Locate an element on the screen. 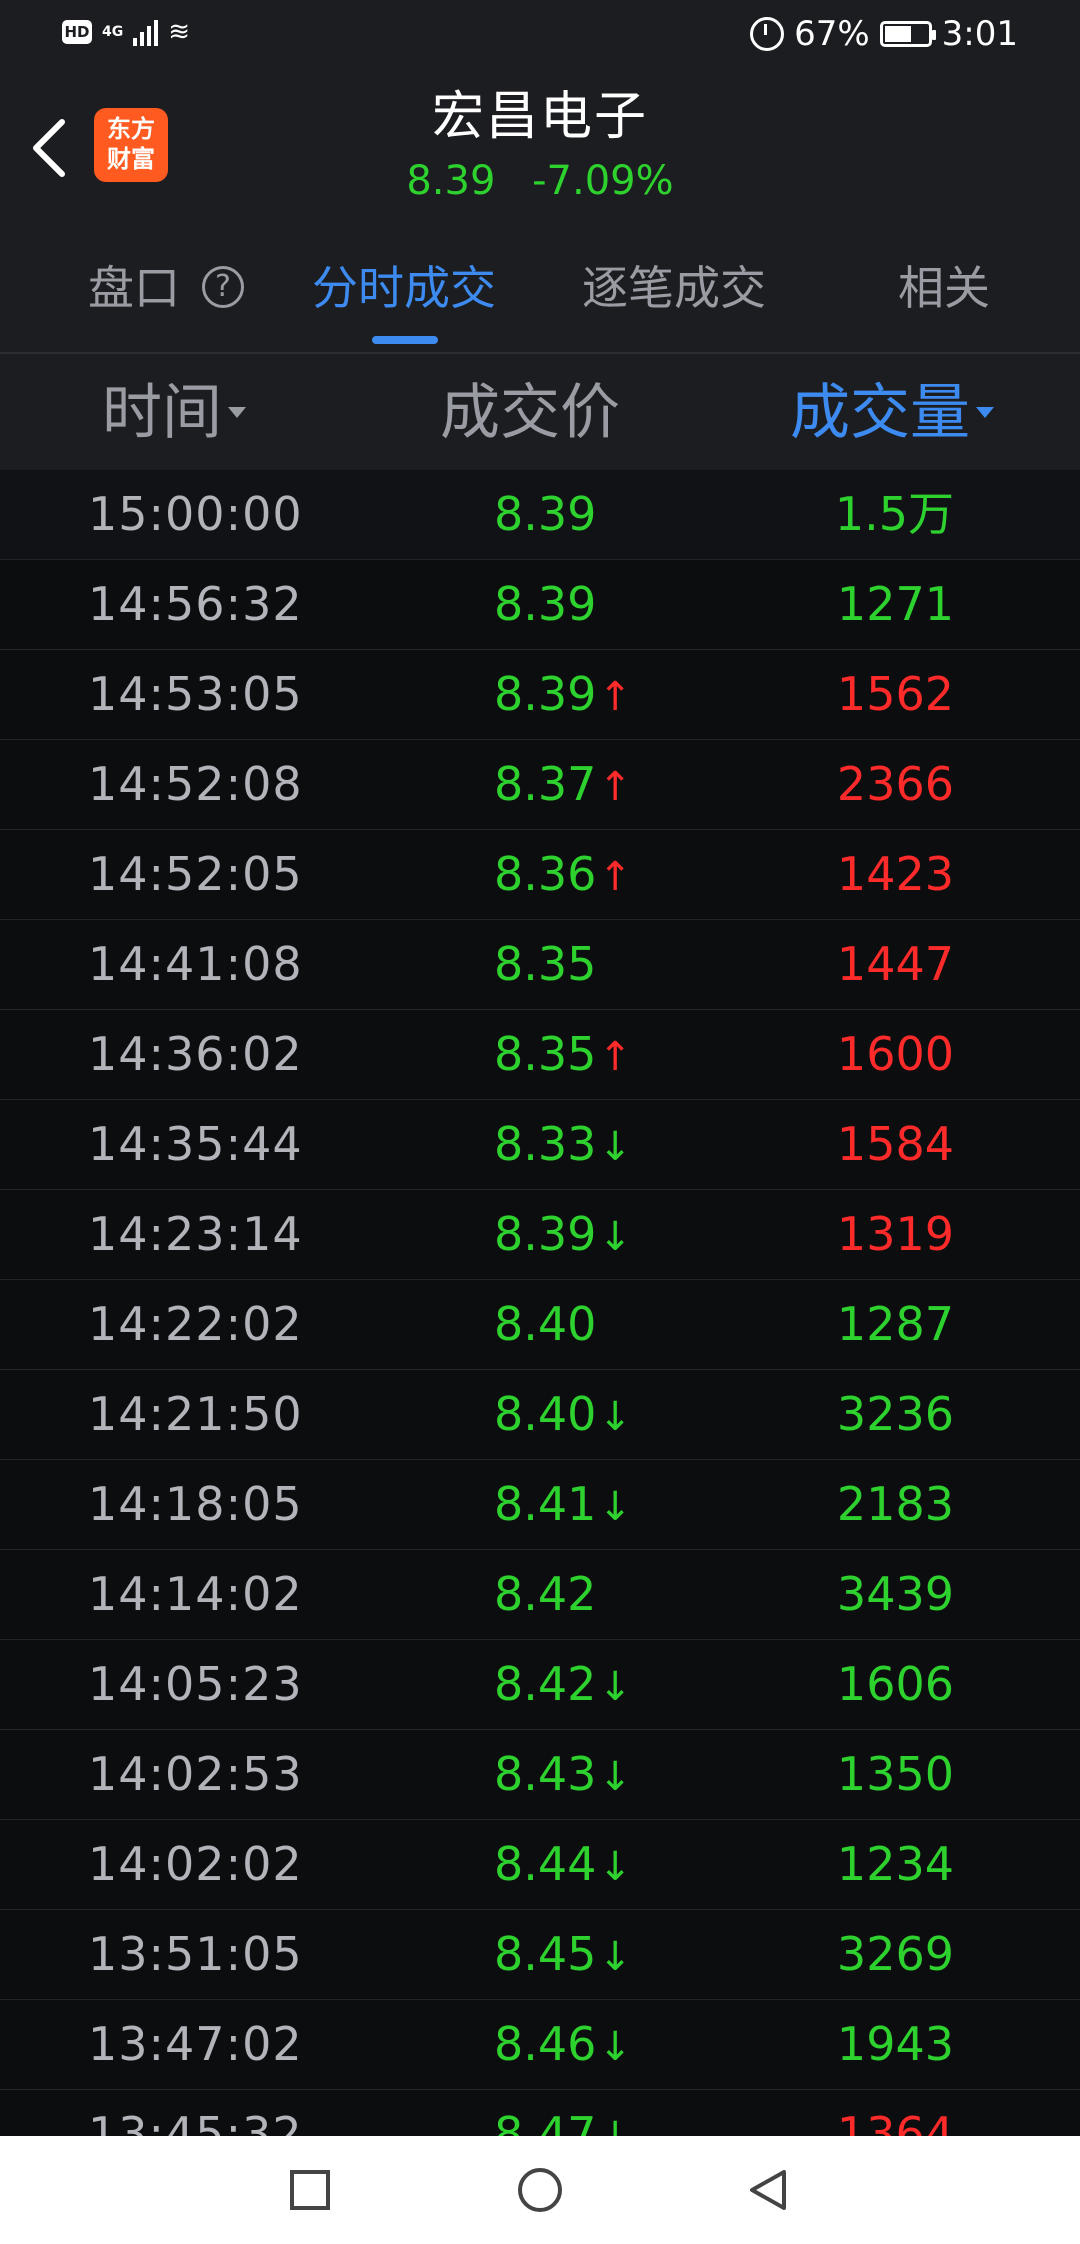 The image size is (1080, 2244). trade-row: 14:21:50 8.40↓ 3236 is located at coordinates (540, 1415).